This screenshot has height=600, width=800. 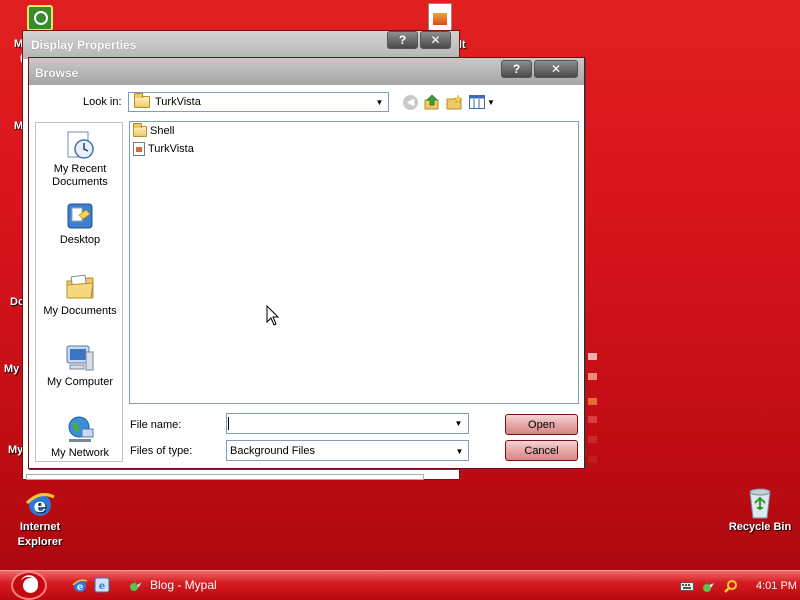 I want to click on look-in-value: TurkVista, so click(x=178, y=102).